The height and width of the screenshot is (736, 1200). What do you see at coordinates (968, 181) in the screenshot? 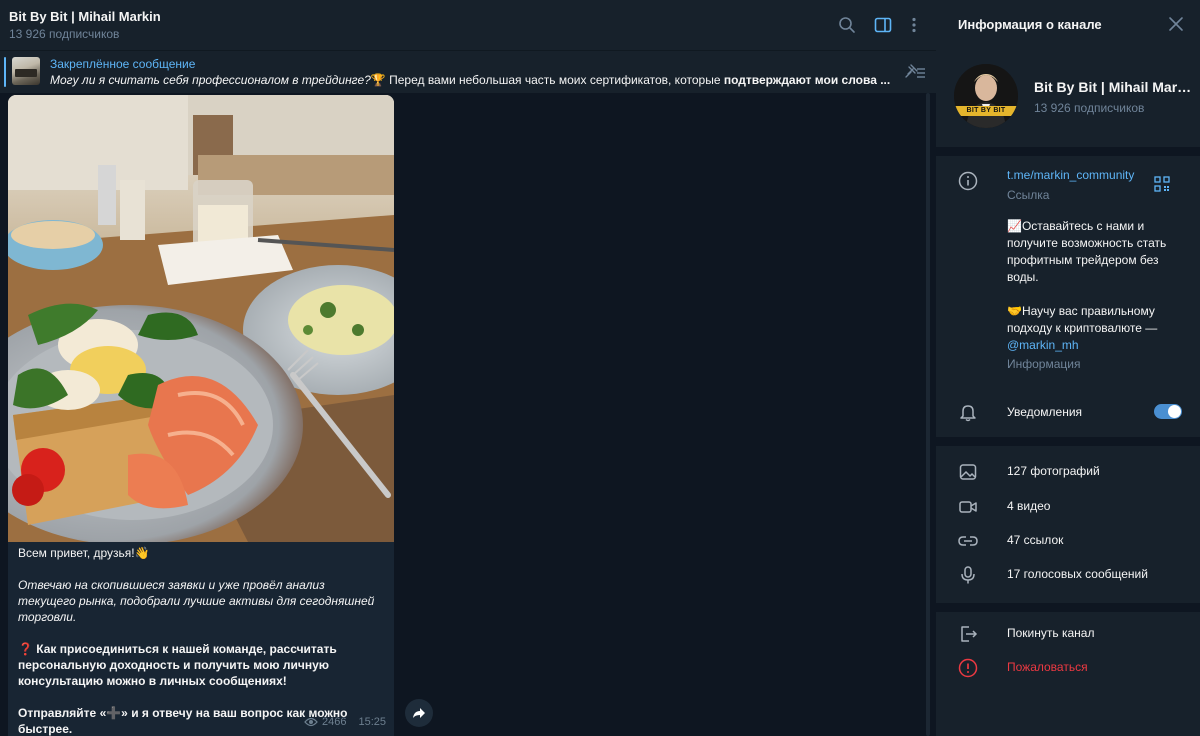
I see `info-icon` at bounding box center [968, 181].